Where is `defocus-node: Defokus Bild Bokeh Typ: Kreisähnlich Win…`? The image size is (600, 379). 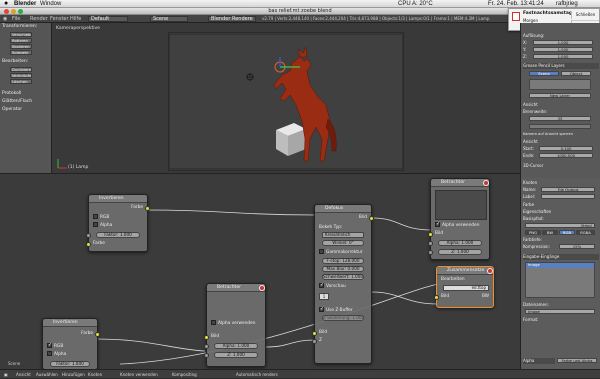 defocus-node: Defokus Bild Bokeh Typ: Kreisähnlich Win… is located at coordinates (343, 284).